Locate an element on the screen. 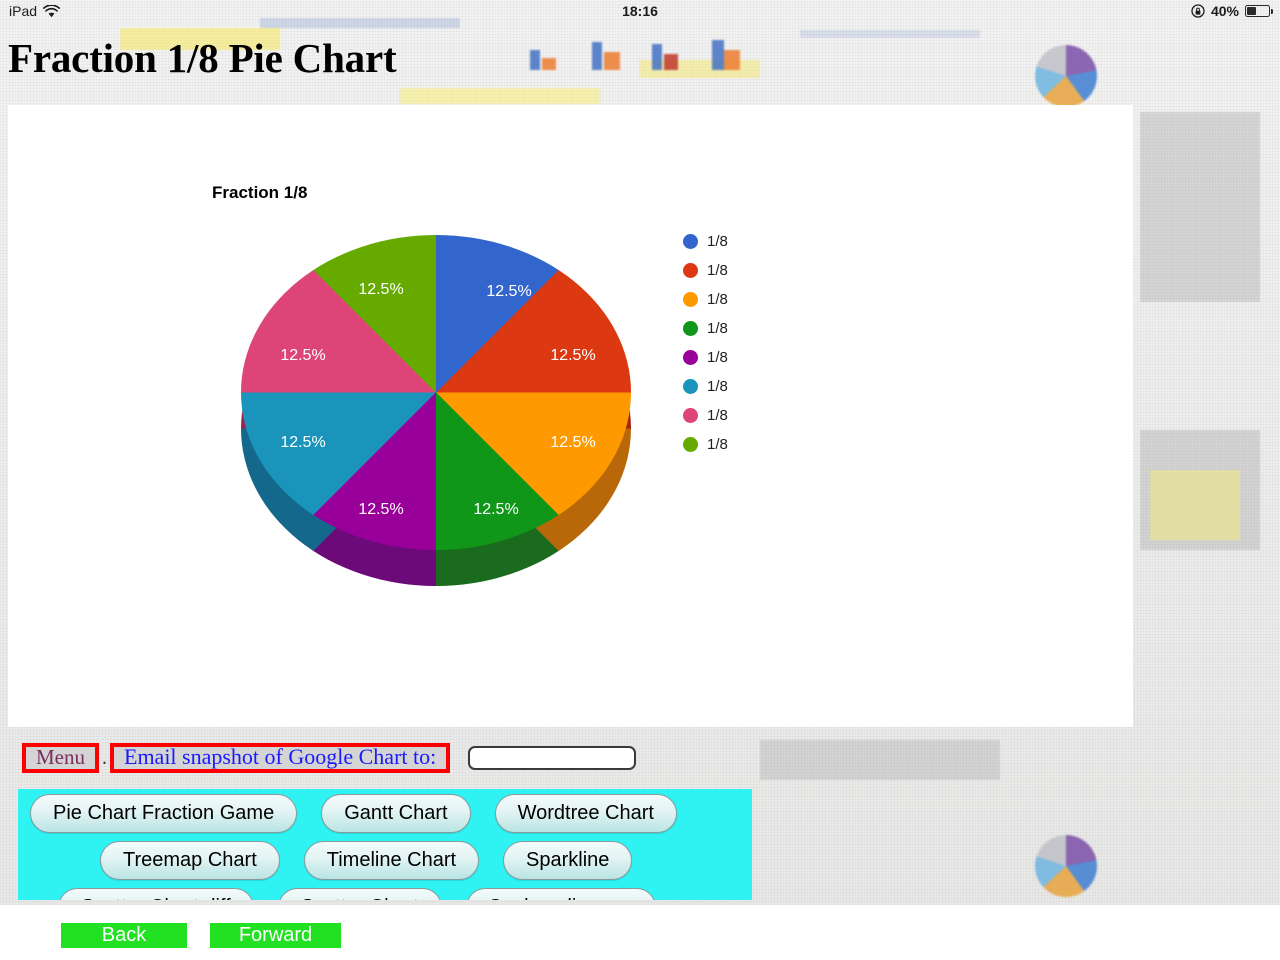  menu-button-container: Menu is located at coordinates (60, 758).